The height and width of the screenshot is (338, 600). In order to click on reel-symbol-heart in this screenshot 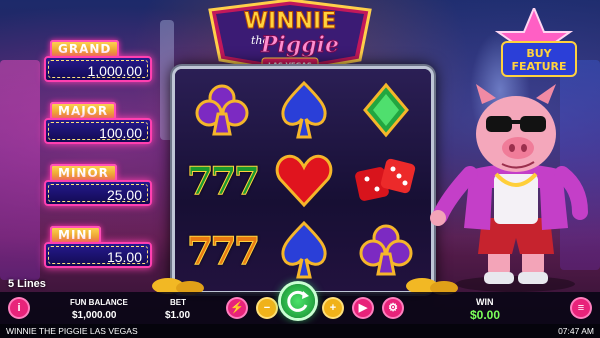, I will do `click(304, 180)`.